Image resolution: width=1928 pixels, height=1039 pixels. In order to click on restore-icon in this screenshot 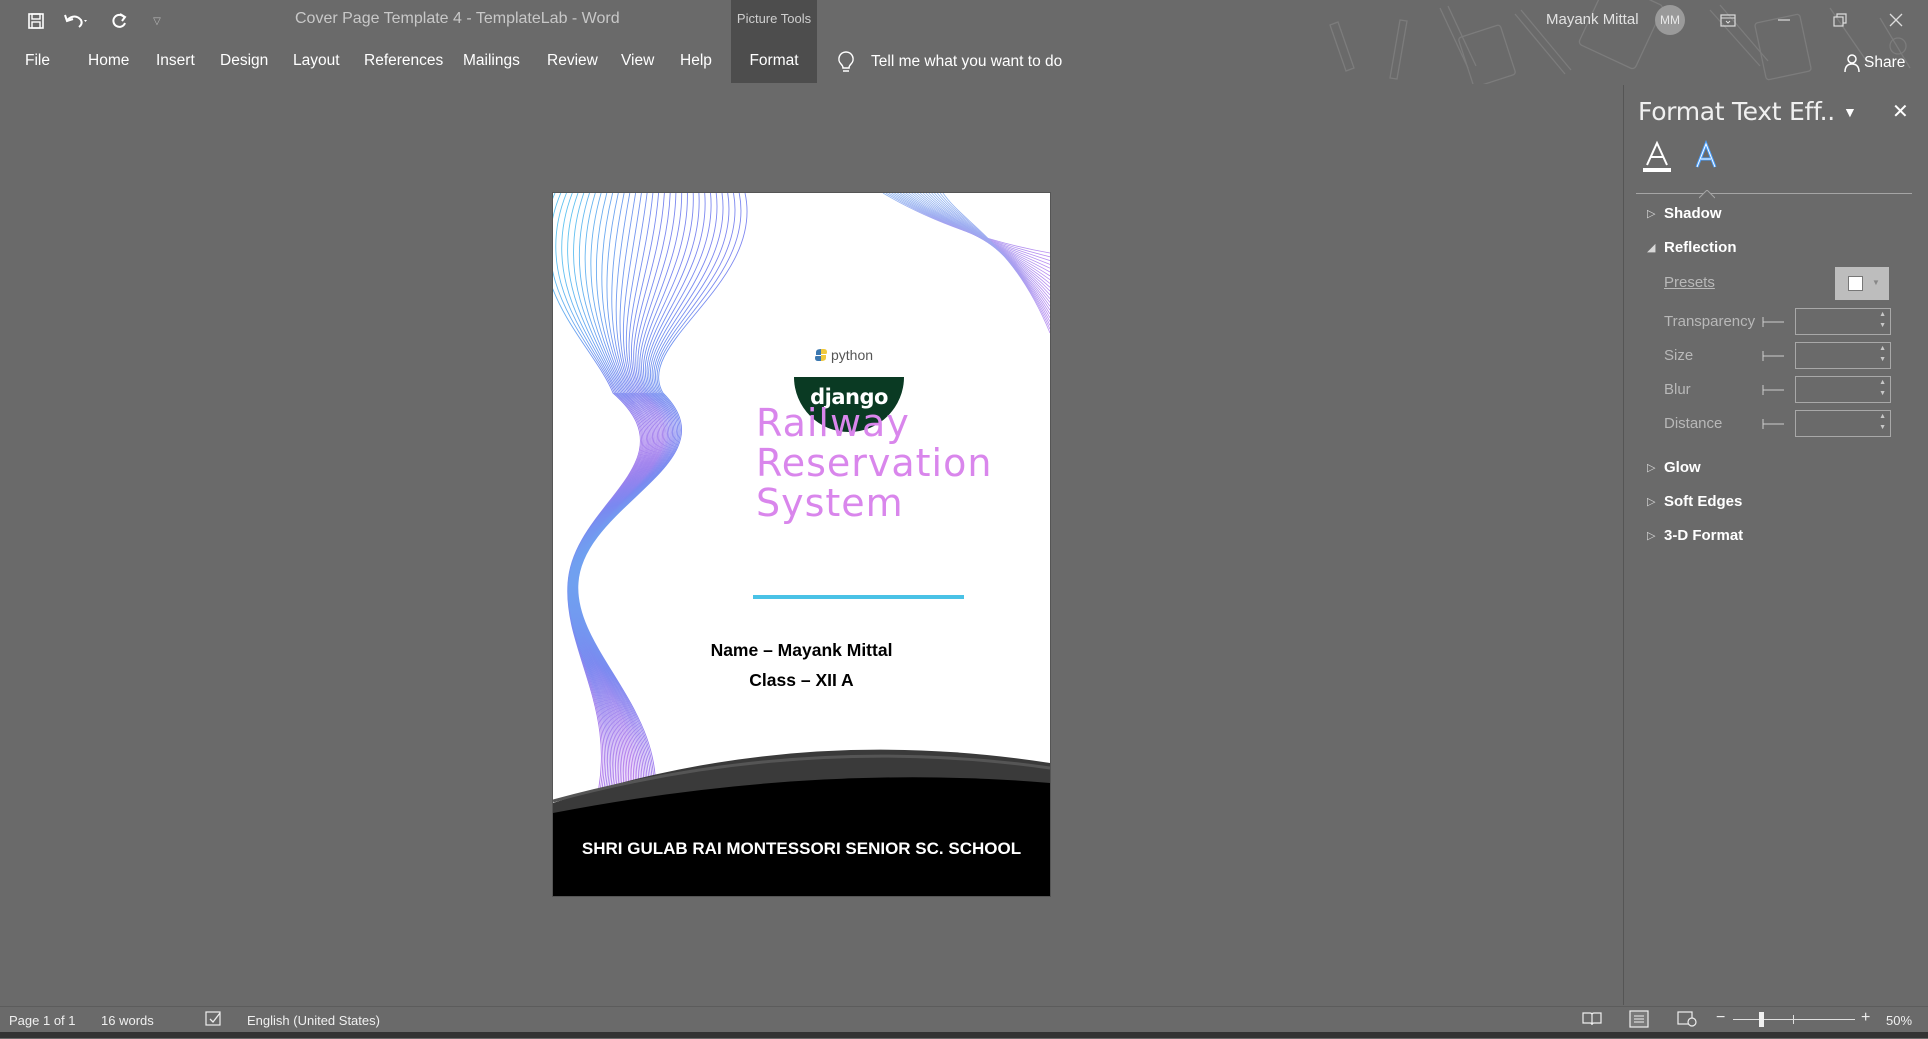, I will do `click(1840, 20)`.